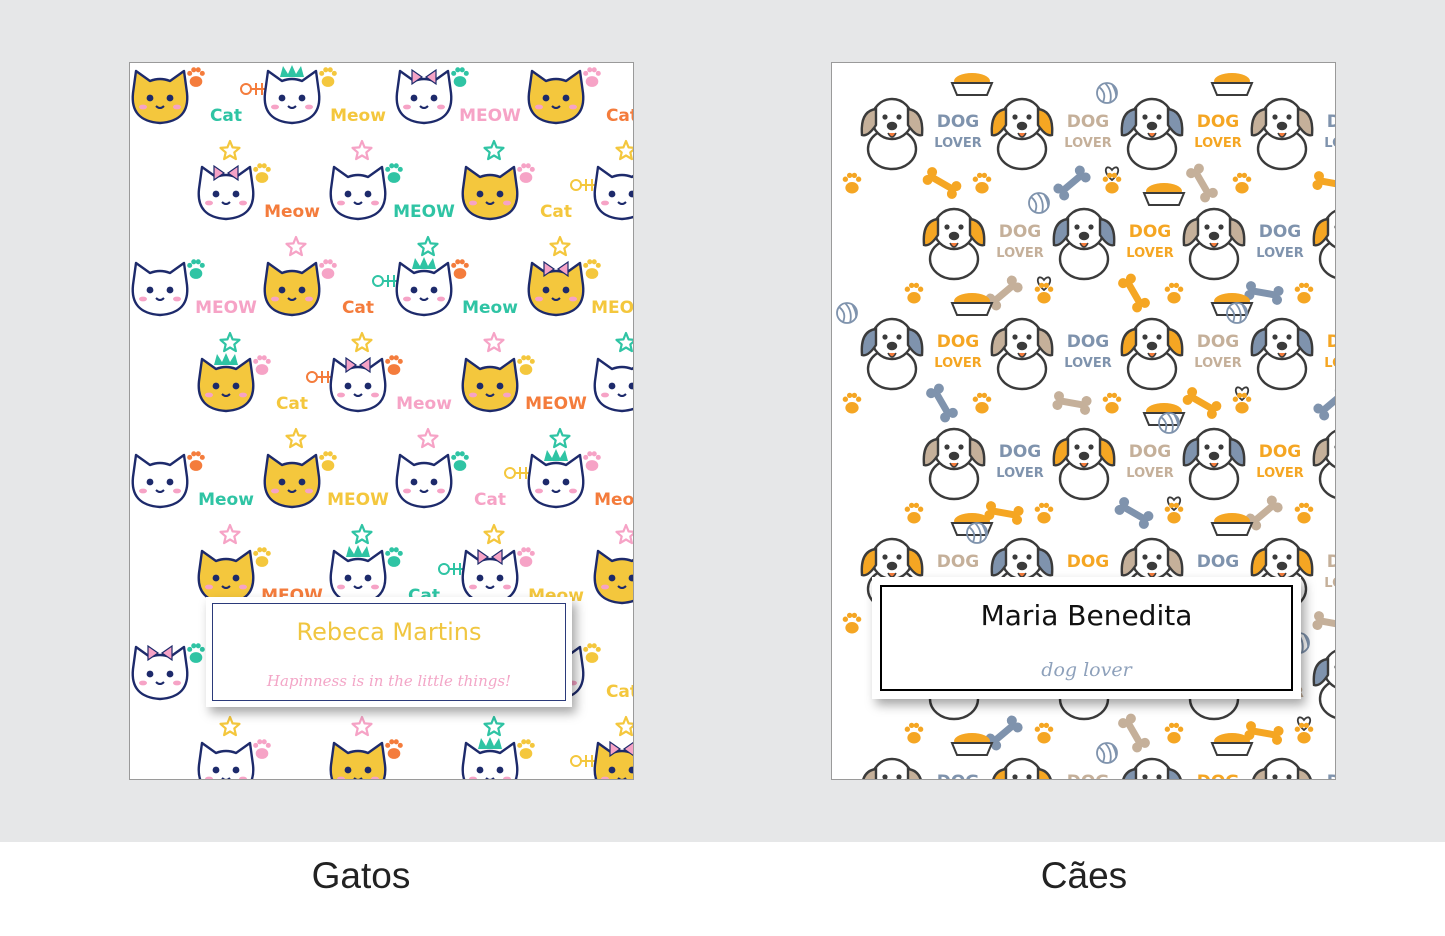  What do you see at coordinates (292, 779) in the screenshot?
I see `pattern-word: Meow` at bounding box center [292, 779].